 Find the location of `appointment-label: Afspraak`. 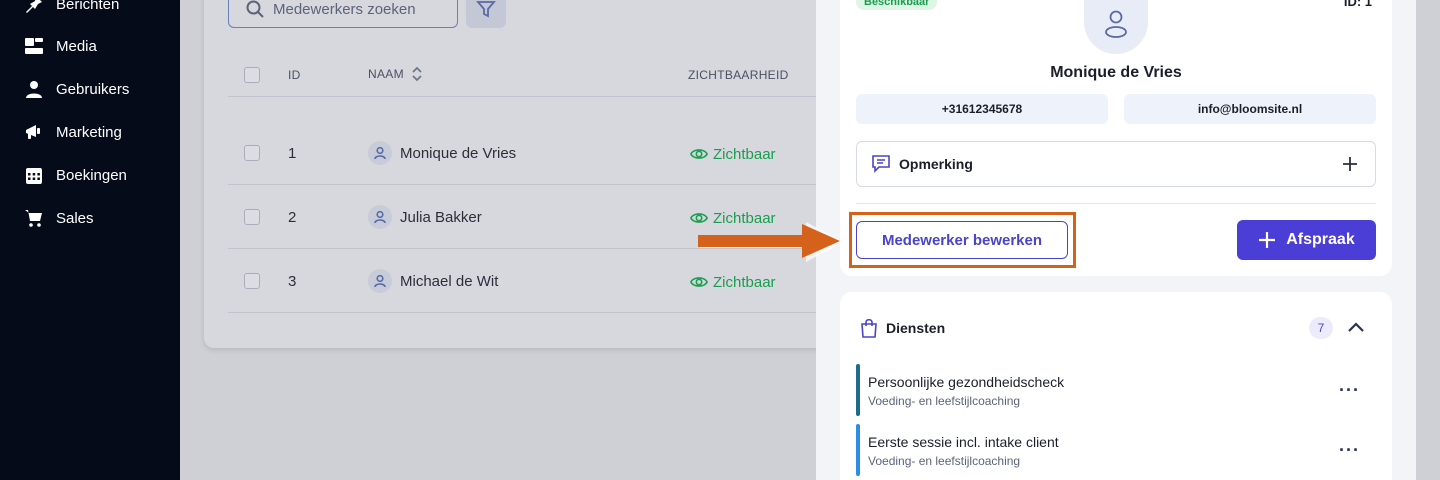

appointment-label: Afspraak is located at coordinates (1320, 239).